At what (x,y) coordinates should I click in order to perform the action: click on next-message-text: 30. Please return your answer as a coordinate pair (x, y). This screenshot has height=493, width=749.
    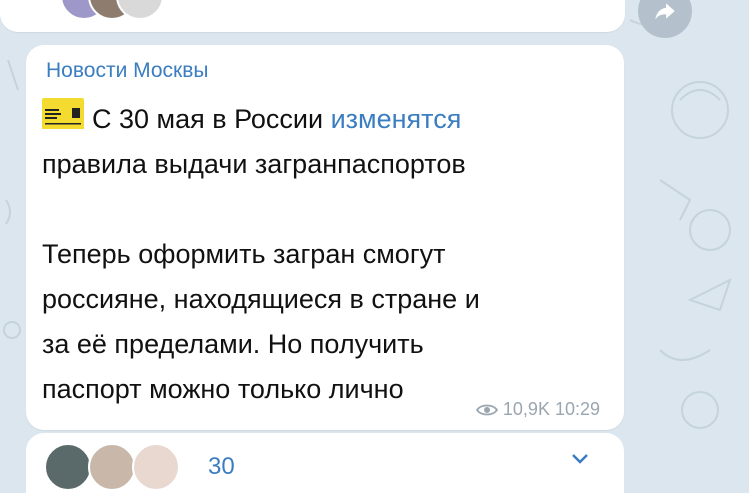
    Looking at the image, I should click on (221, 466).